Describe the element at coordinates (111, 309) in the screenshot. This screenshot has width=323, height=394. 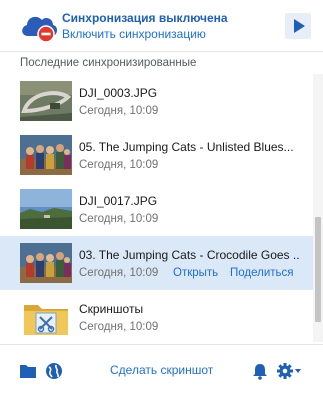
I see `file-name: Скриншоты` at that location.